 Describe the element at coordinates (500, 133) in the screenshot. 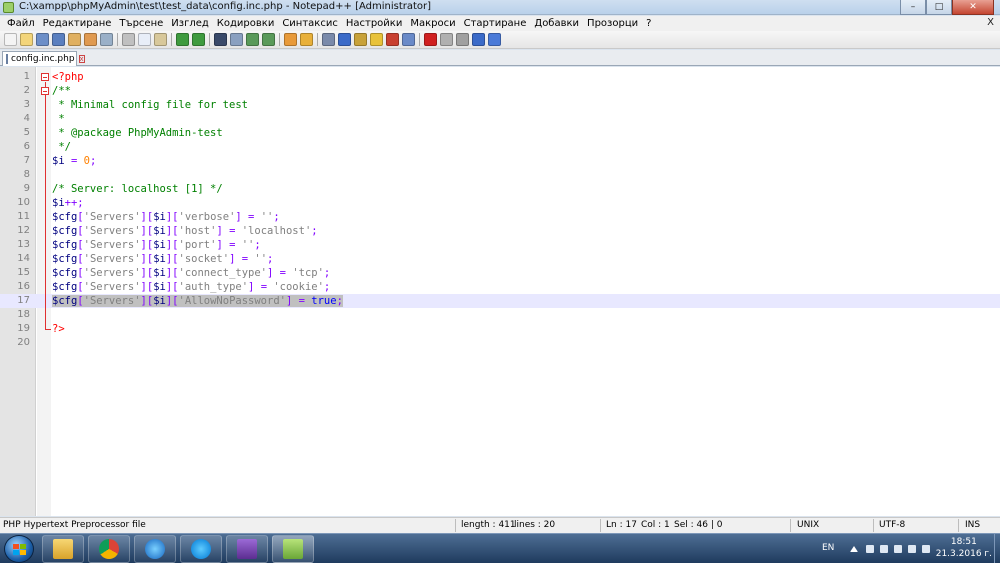

I see `code-line: 5 * @package PhpMyAdmin-test` at that location.